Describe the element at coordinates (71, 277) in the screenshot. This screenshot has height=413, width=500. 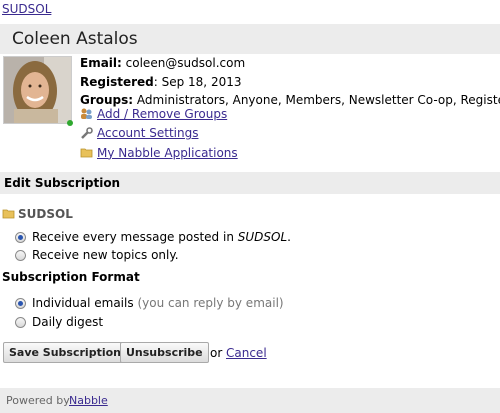
I see `subscription-format-title: Subscription Format` at that location.